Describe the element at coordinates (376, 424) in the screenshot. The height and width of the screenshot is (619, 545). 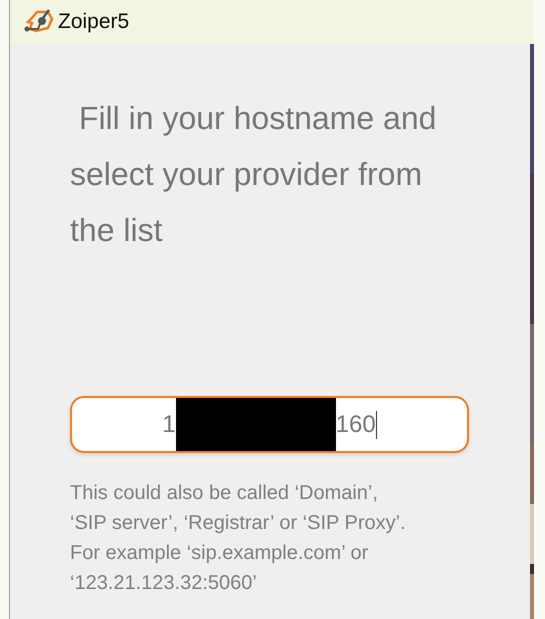
I see `text-cursor` at that location.